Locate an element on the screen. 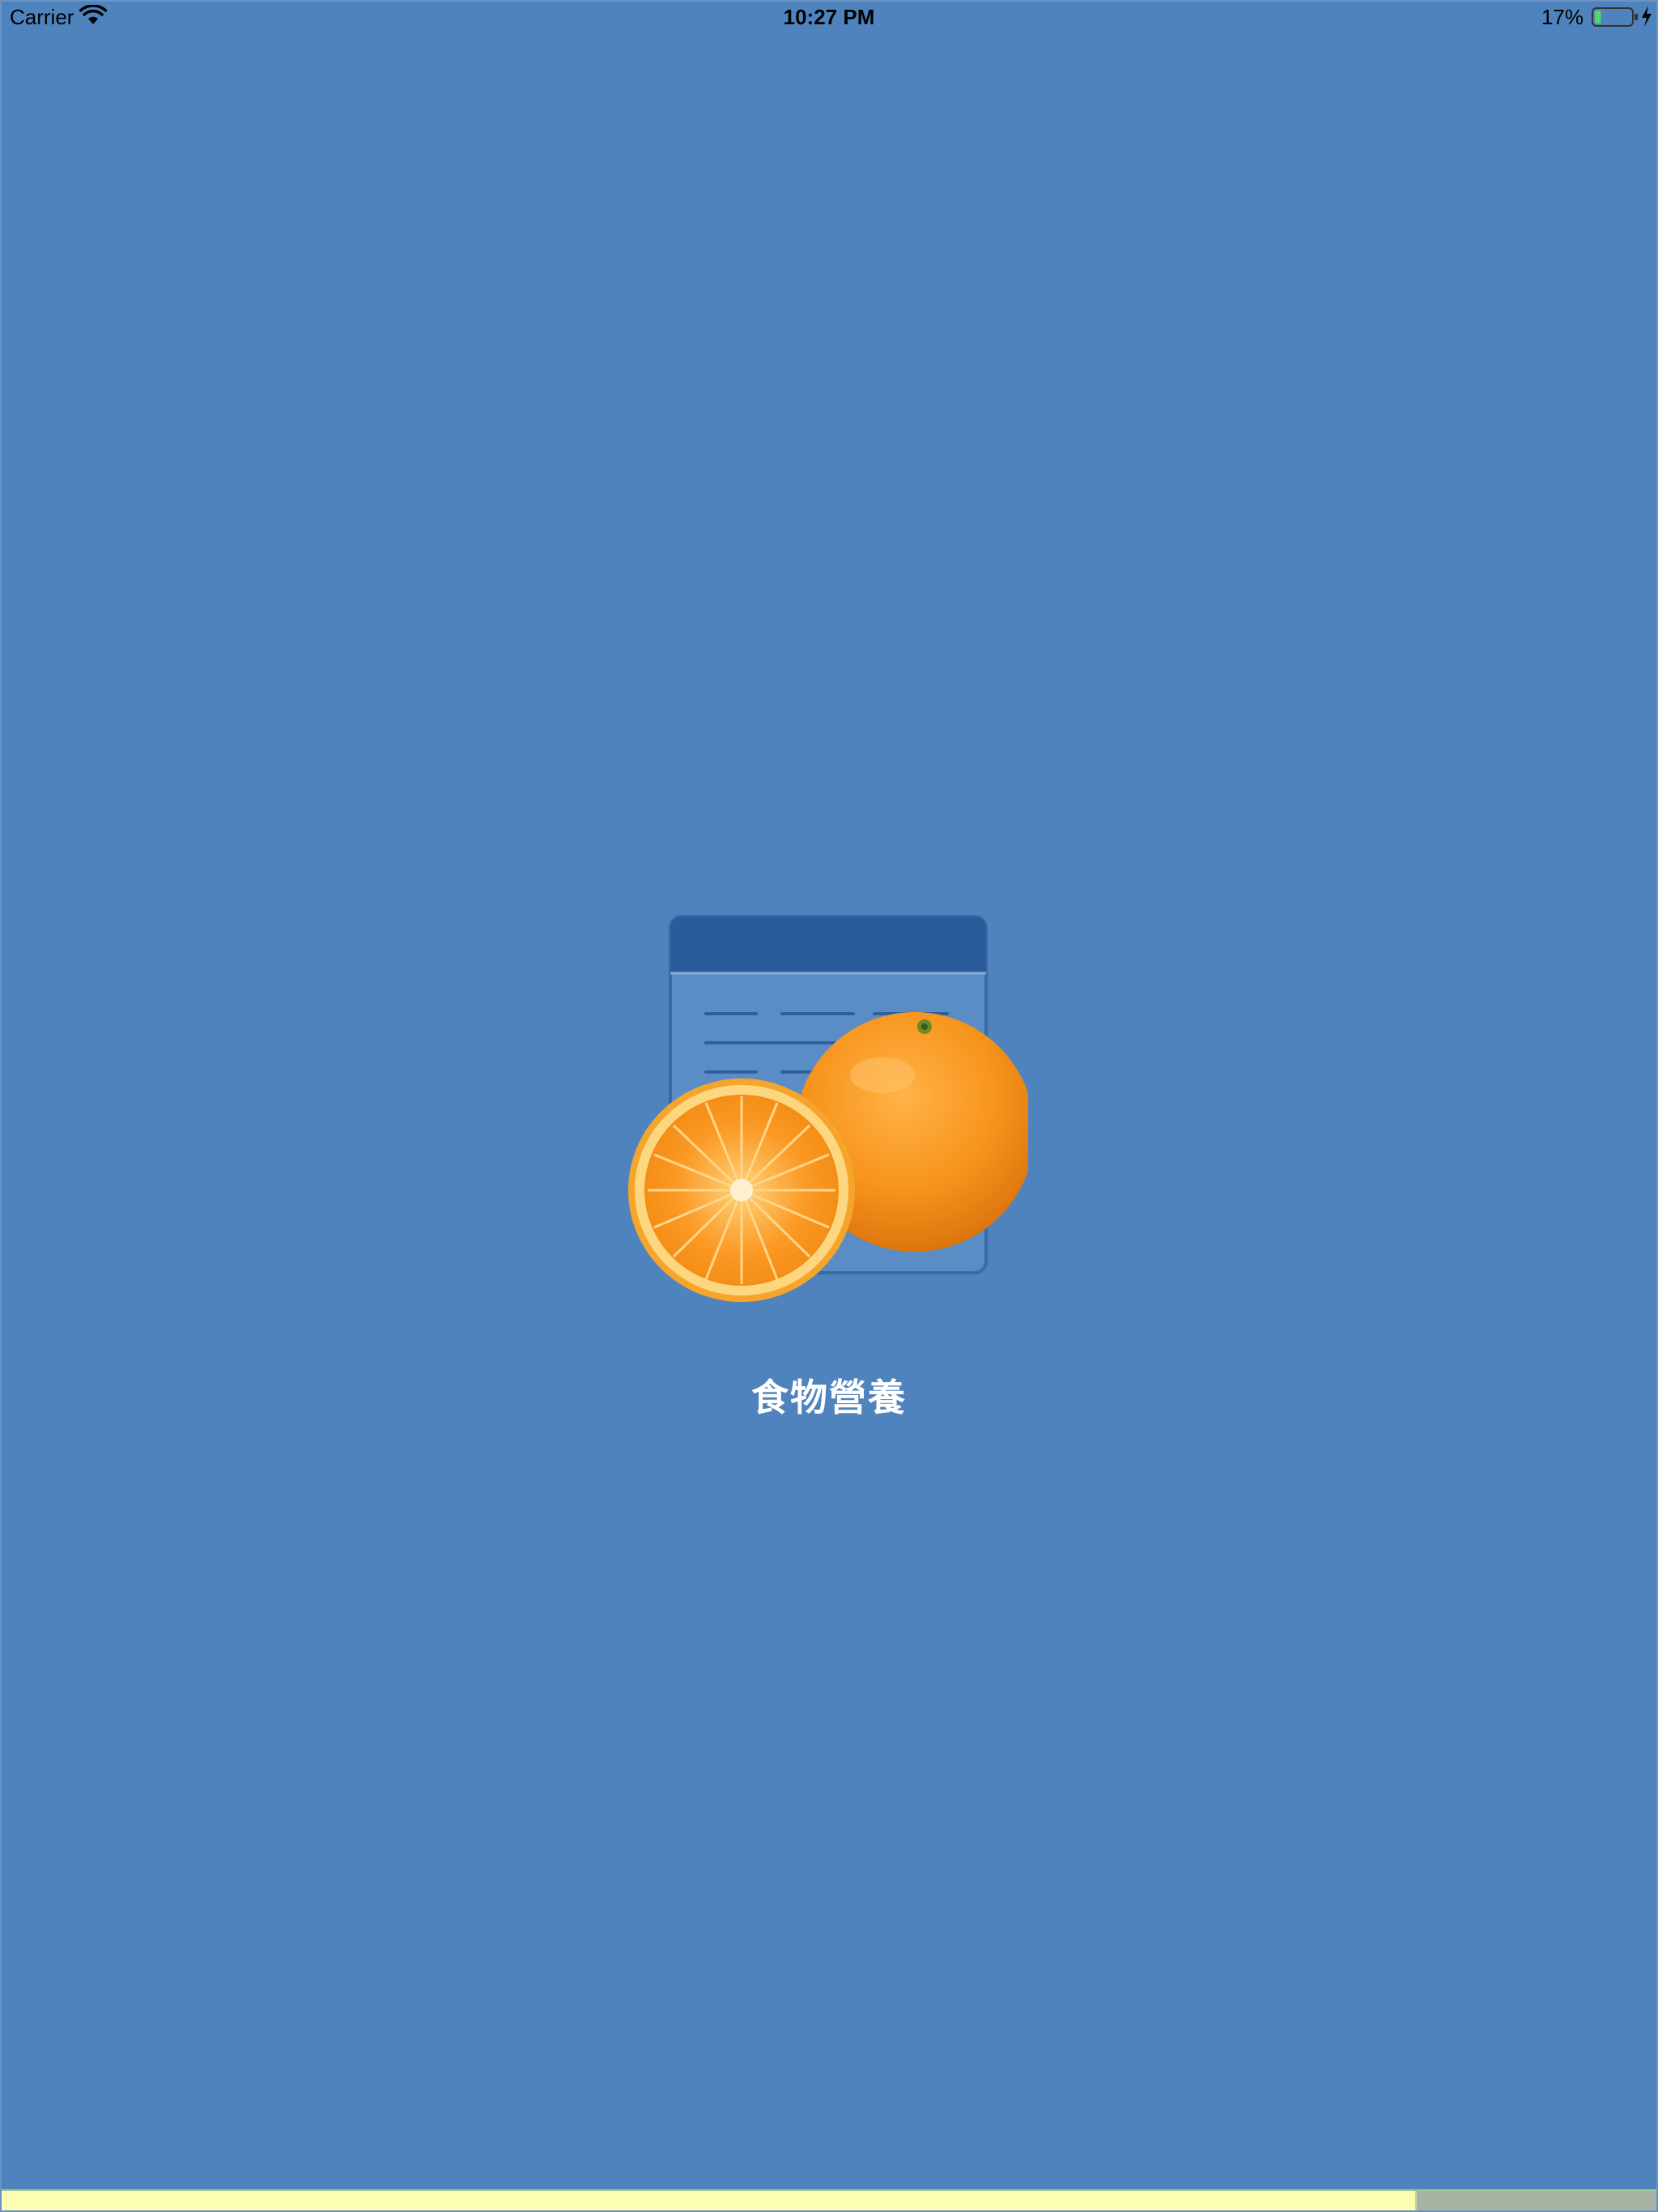  battery-icon is located at coordinates (1615, 17).